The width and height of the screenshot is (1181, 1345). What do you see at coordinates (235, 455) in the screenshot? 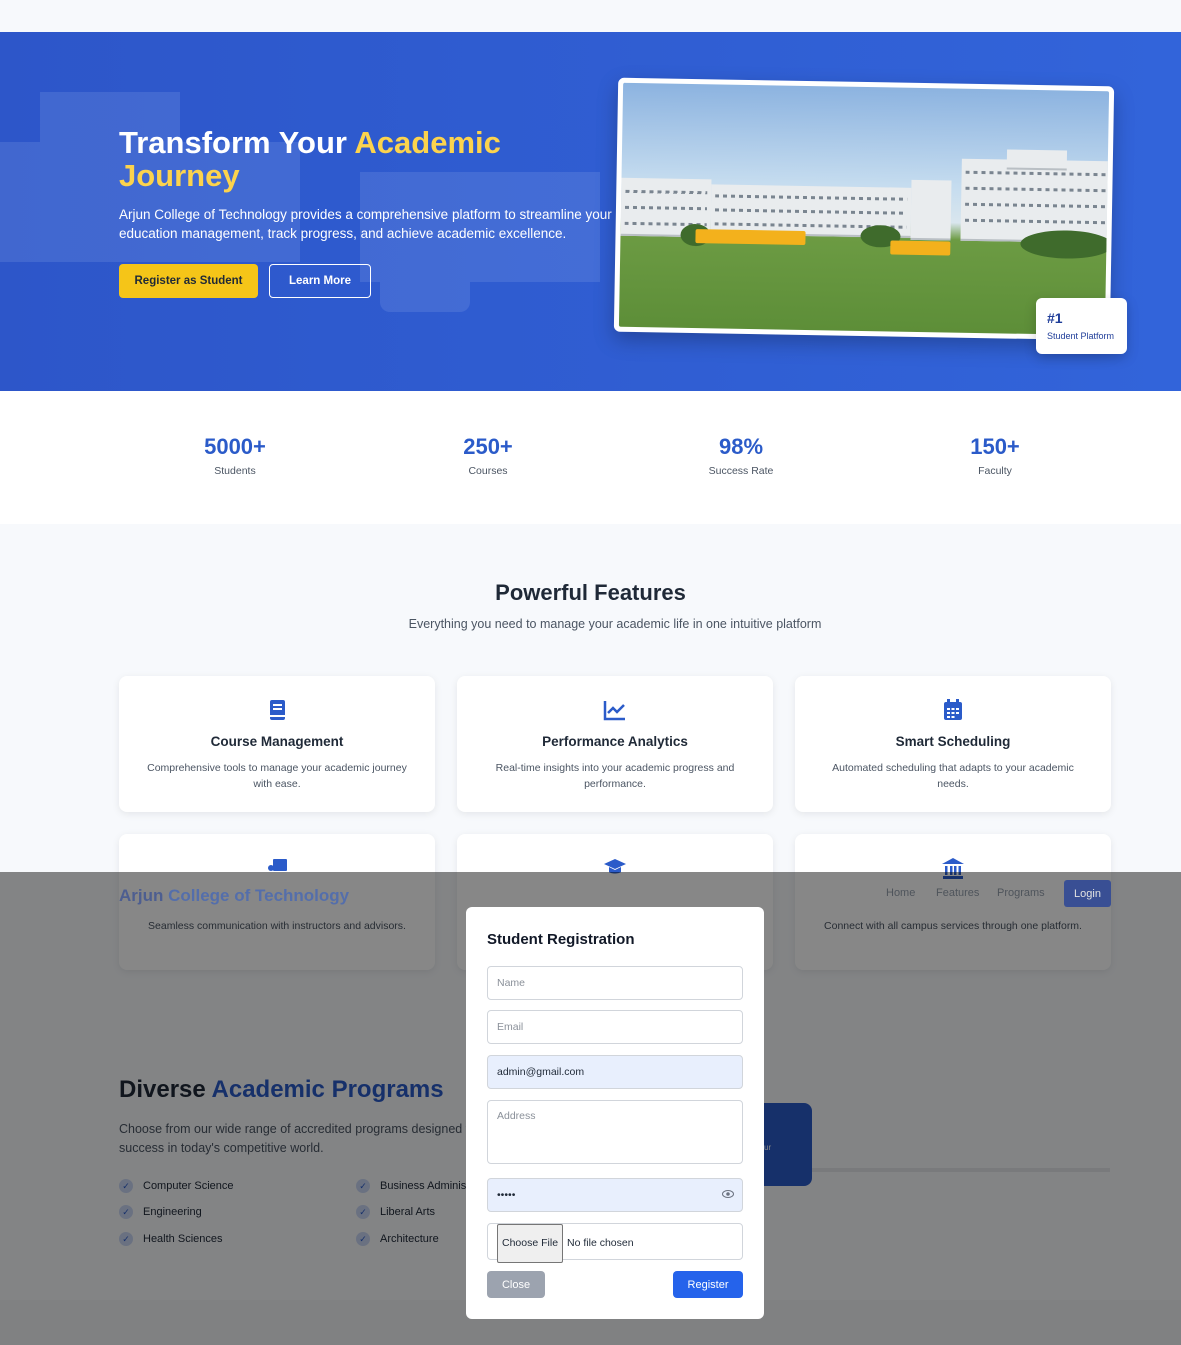
I see `stat-students: 5000+ Students` at bounding box center [235, 455].